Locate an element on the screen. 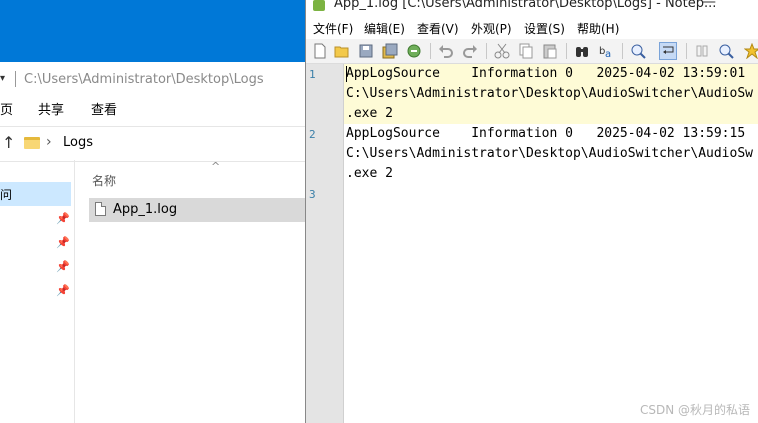 This screenshot has height=423, width=758. text-caret is located at coordinates (346, 74).